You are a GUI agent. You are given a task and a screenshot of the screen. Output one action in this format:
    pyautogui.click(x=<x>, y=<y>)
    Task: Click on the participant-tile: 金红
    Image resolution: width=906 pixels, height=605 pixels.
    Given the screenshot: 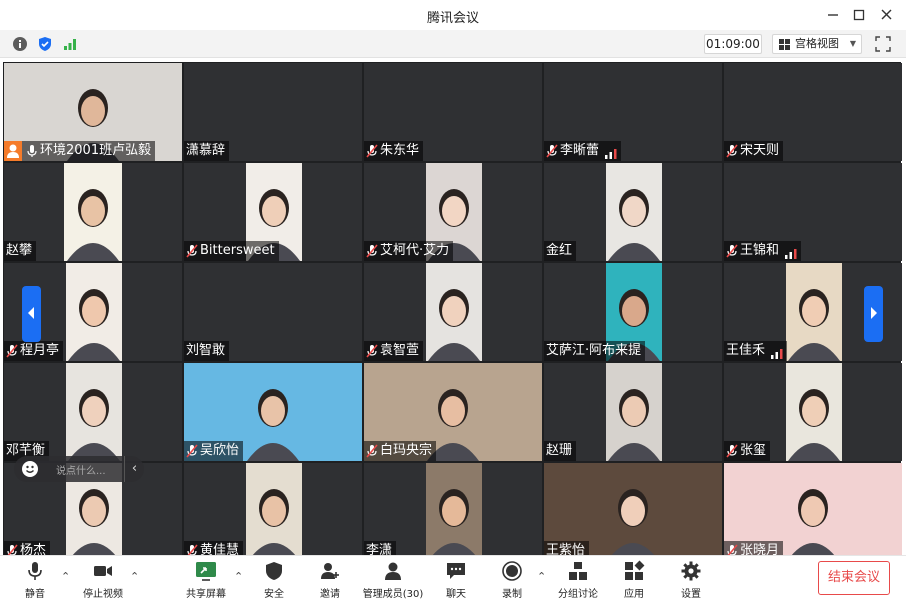 What is the action you would take?
    pyautogui.click(x=633, y=212)
    